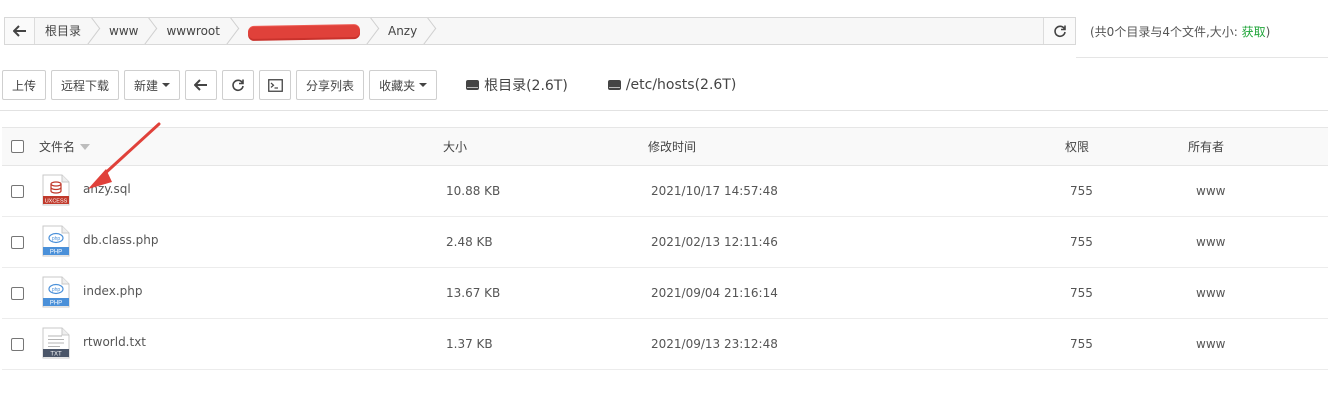 Image resolution: width=1328 pixels, height=402 pixels. Describe the element at coordinates (469, 242) in the screenshot. I see `file-size: 2.48 KB` at that location.